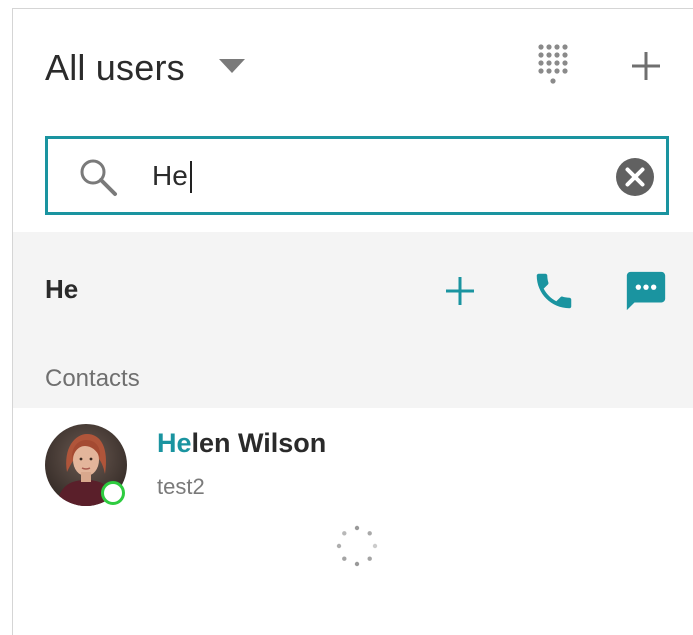 The image size is (693, 635). I want to click on page-title: All users, so click(115, 67).